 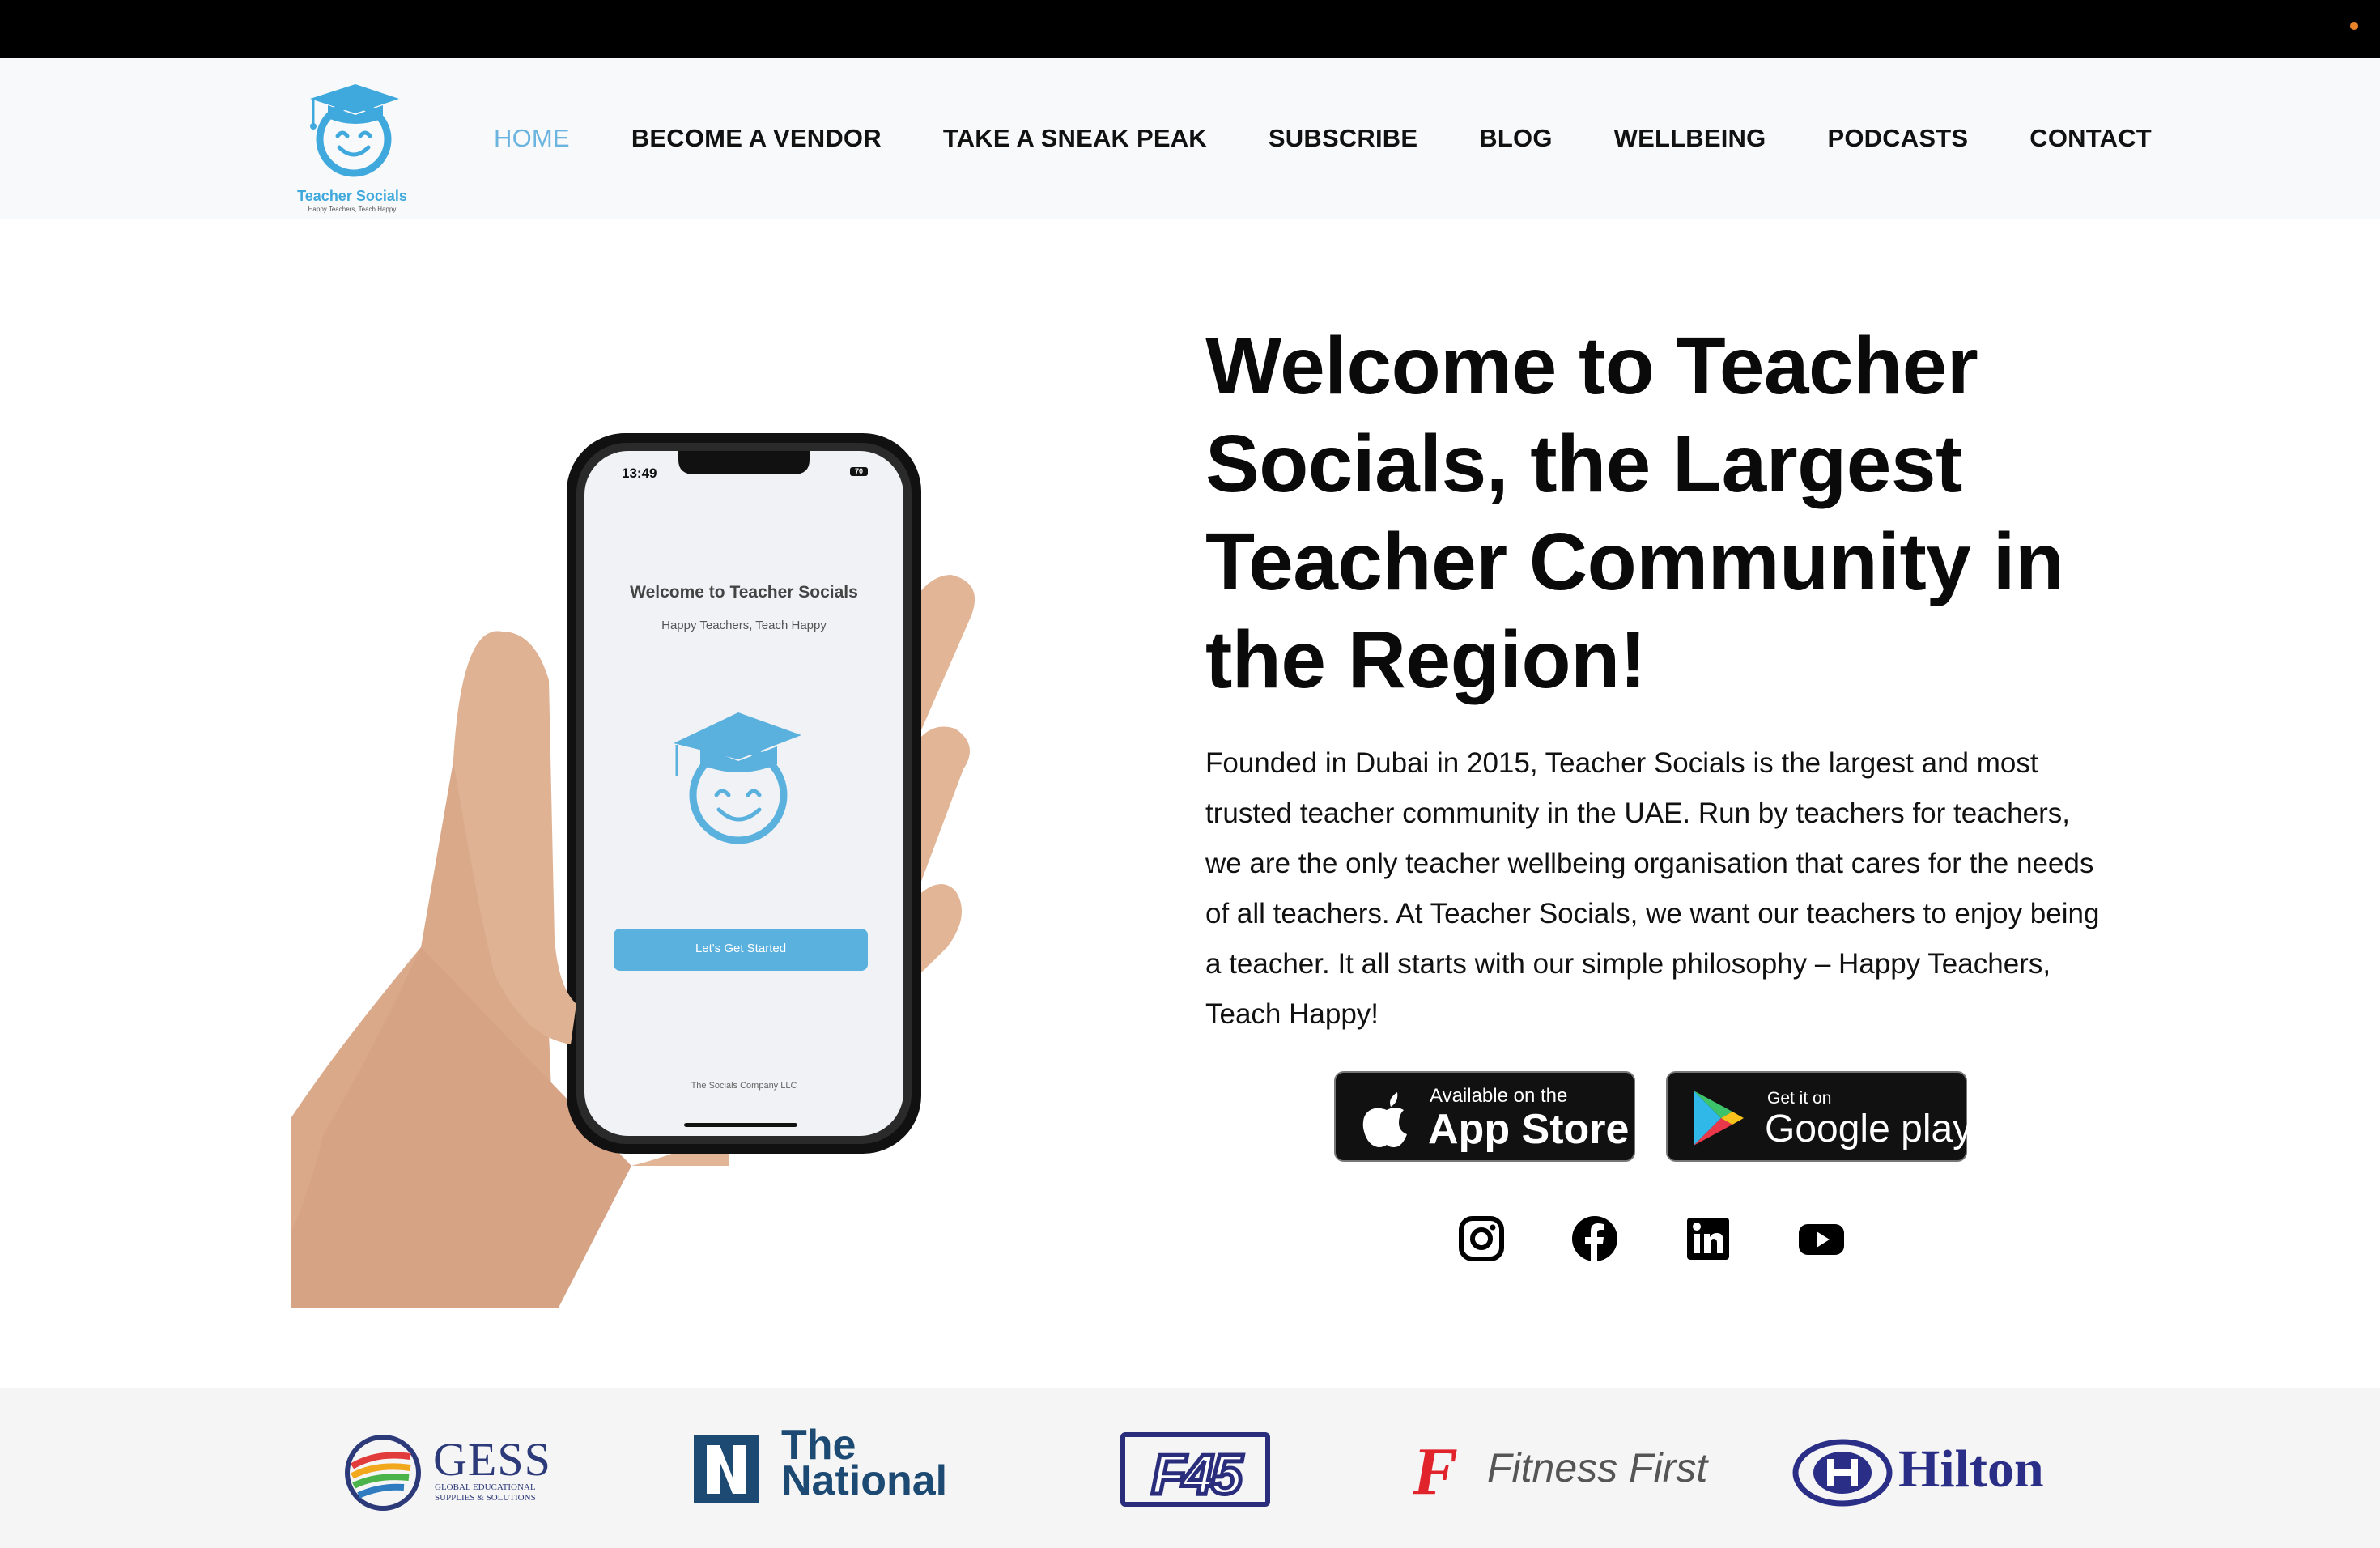 I want to click on google-play-big-label: Google play, so click(x=1869, y=1129).